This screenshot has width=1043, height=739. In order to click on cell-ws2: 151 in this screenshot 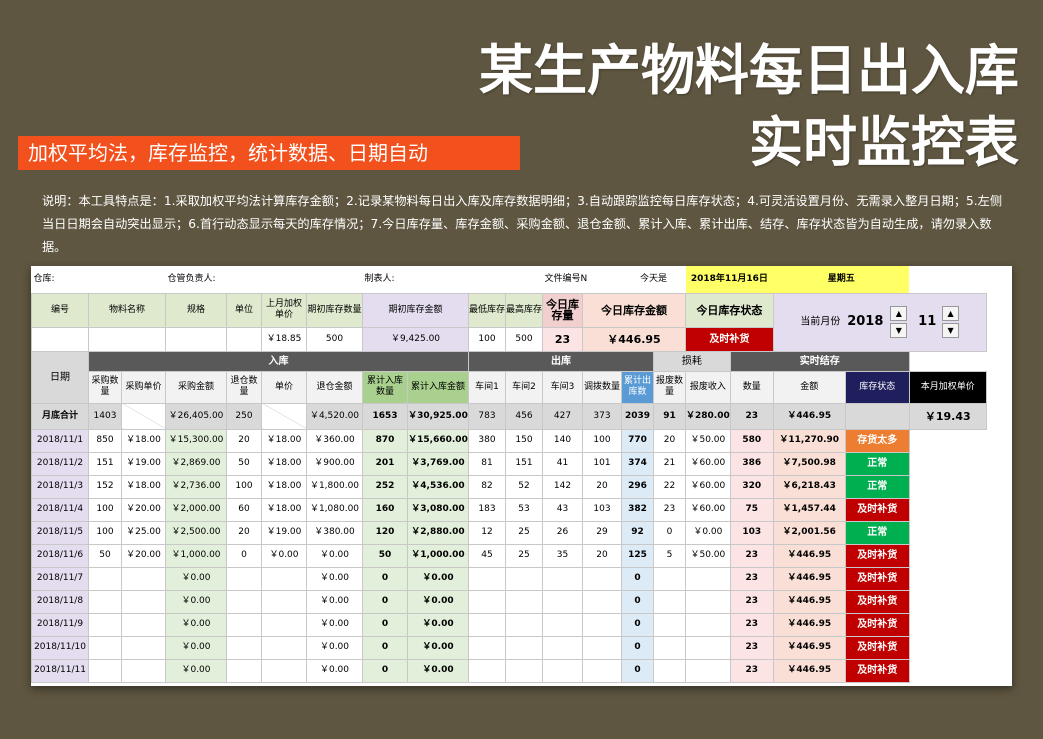, I will do `click(524, 463)`.